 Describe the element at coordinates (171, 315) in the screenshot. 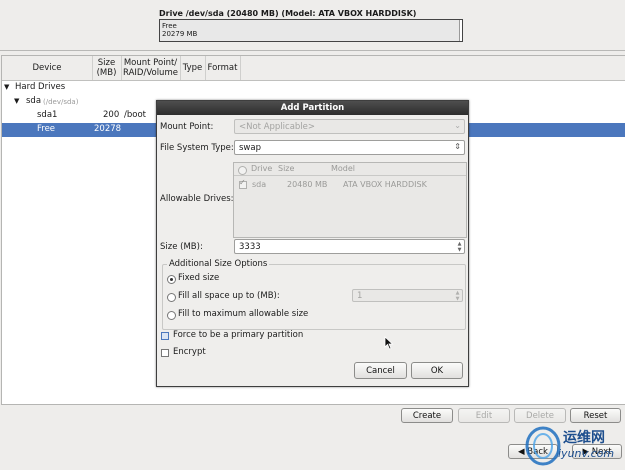

I see `fill-max-radio` at that location.